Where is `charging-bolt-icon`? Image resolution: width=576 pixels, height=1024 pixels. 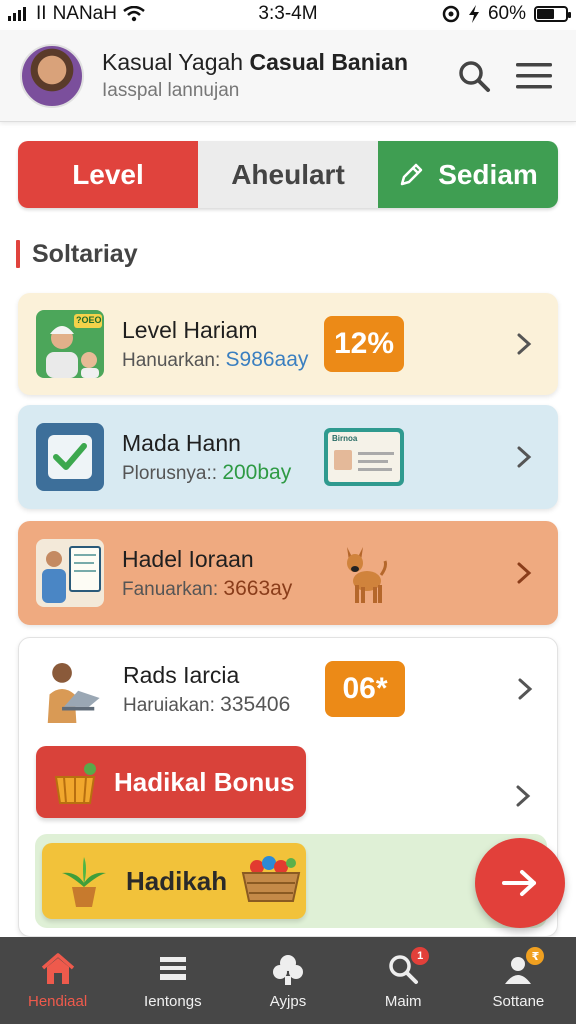 charging-bolt-icon is located at coordinates (473, 14).